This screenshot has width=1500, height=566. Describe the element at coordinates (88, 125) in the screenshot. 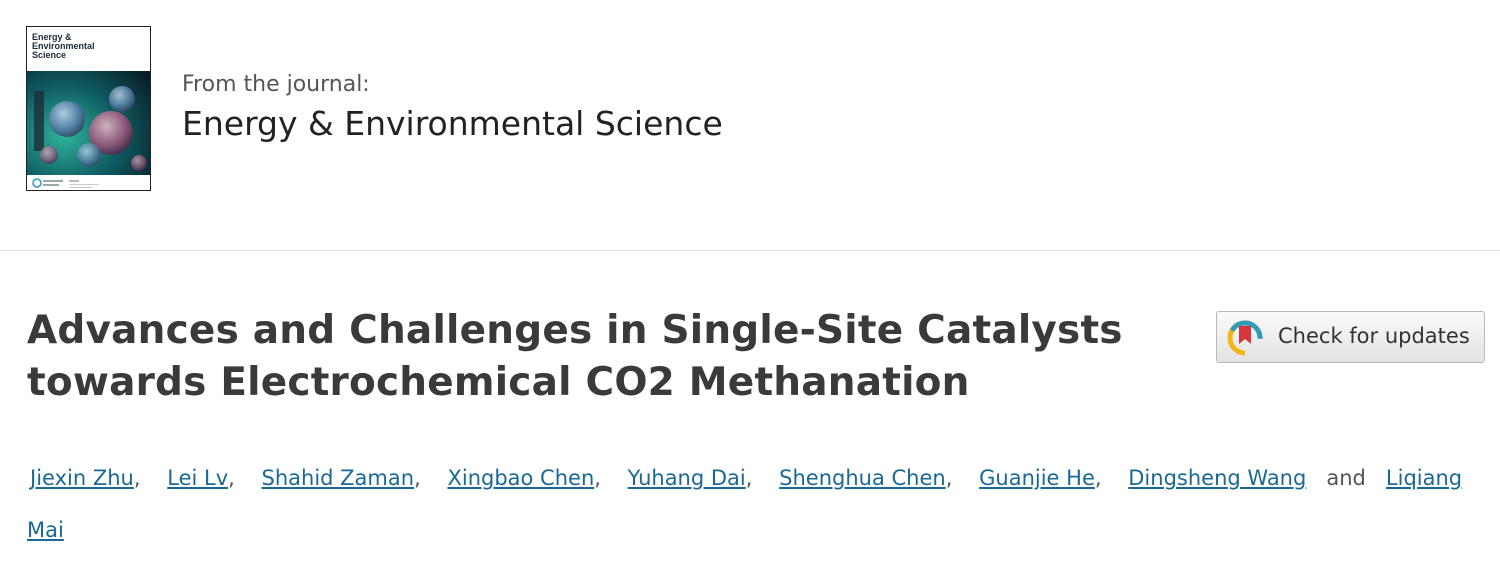

I see `cover-artwork` at that location.